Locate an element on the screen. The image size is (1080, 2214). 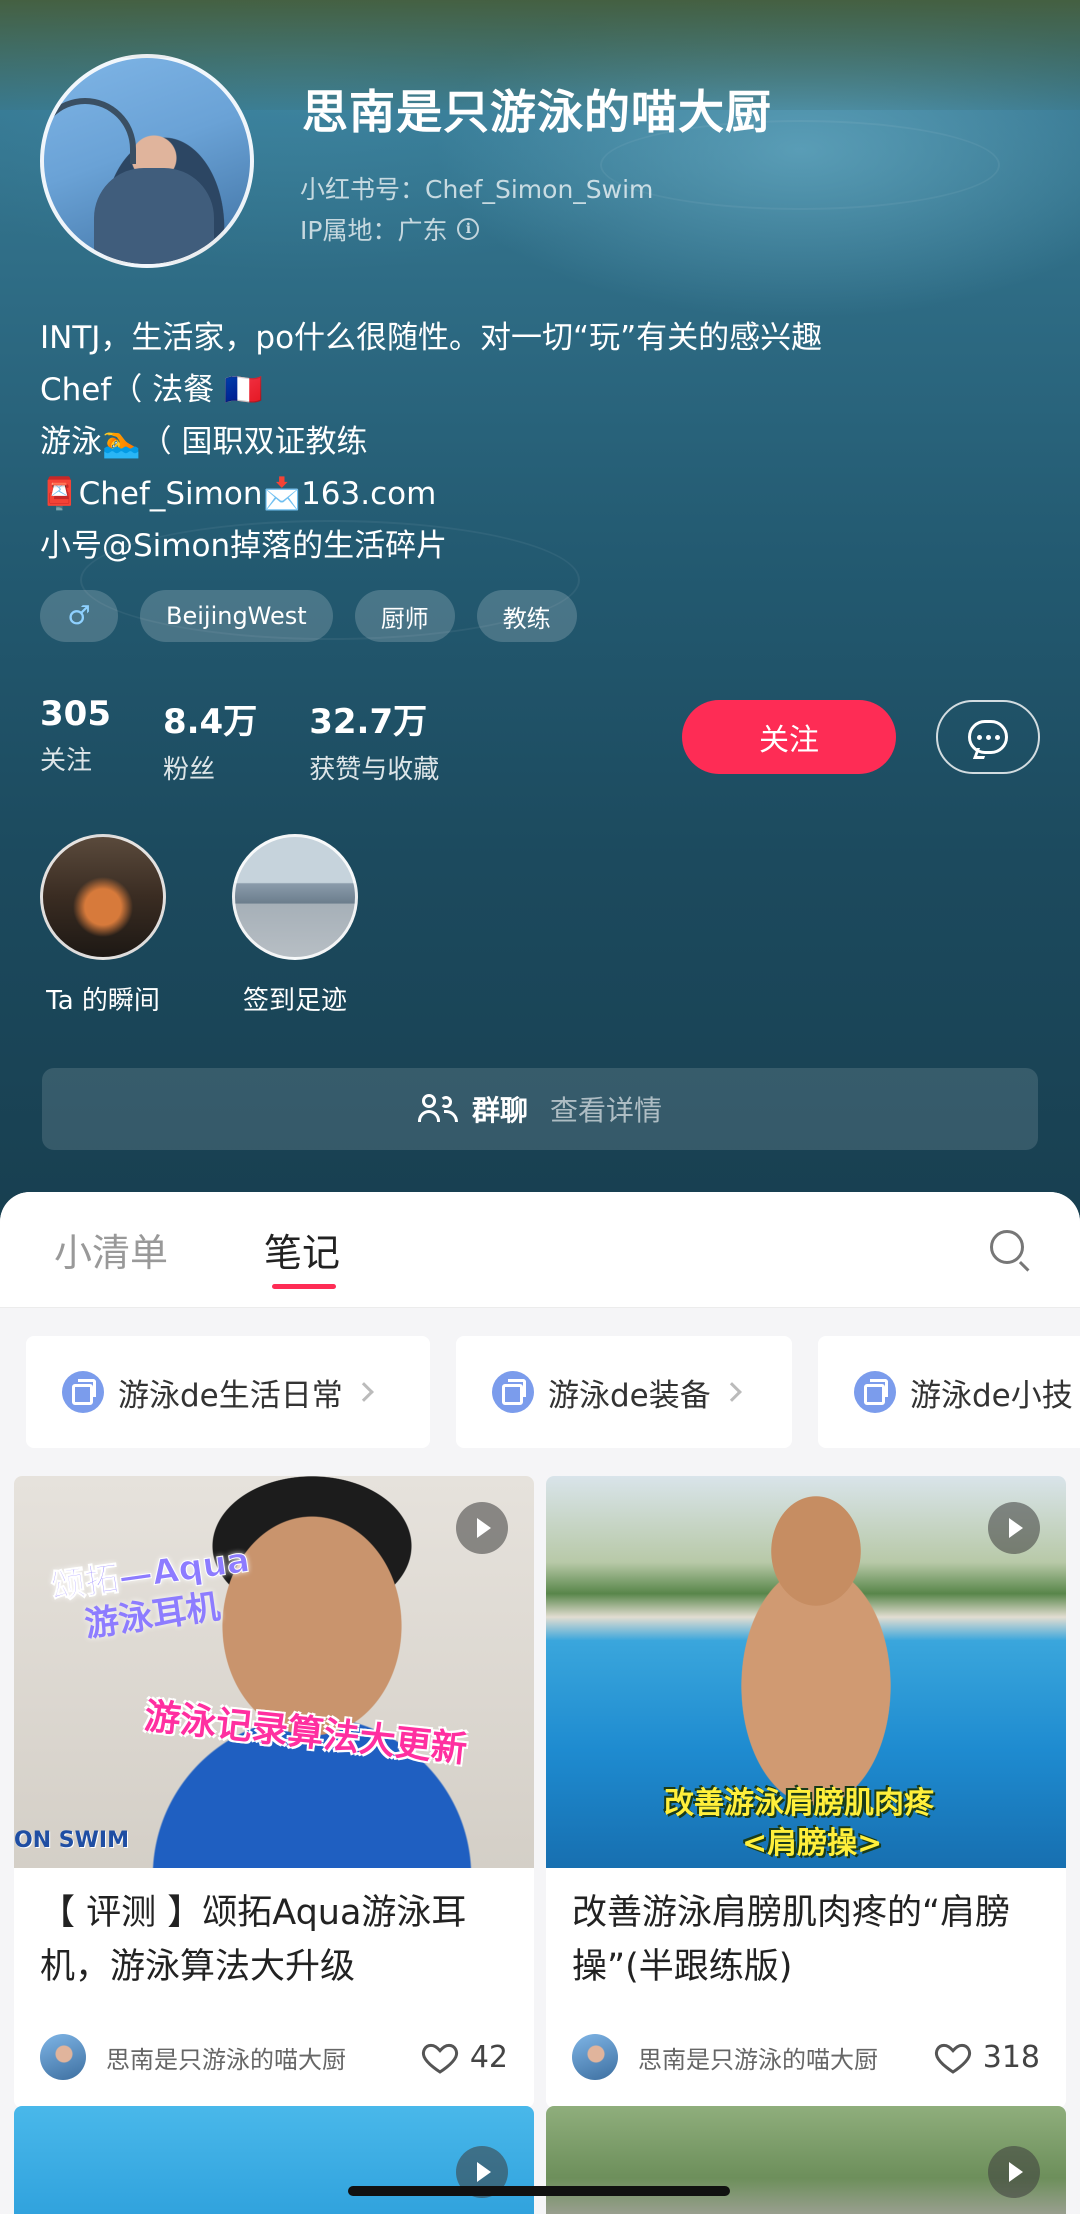
bio-line: 小号@Simon掉落的生活碎片 is located at coordinates (244, 546).